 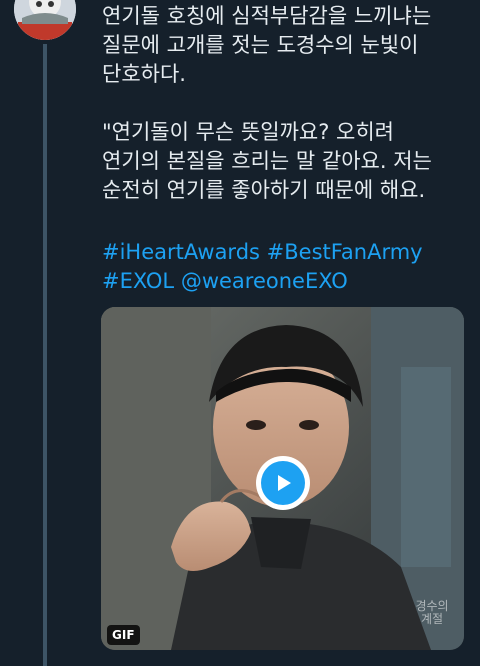 I want to click on text-line: 연기의 본질을 흐리는 말 같아요. 저는, so click(x=267, y=161).